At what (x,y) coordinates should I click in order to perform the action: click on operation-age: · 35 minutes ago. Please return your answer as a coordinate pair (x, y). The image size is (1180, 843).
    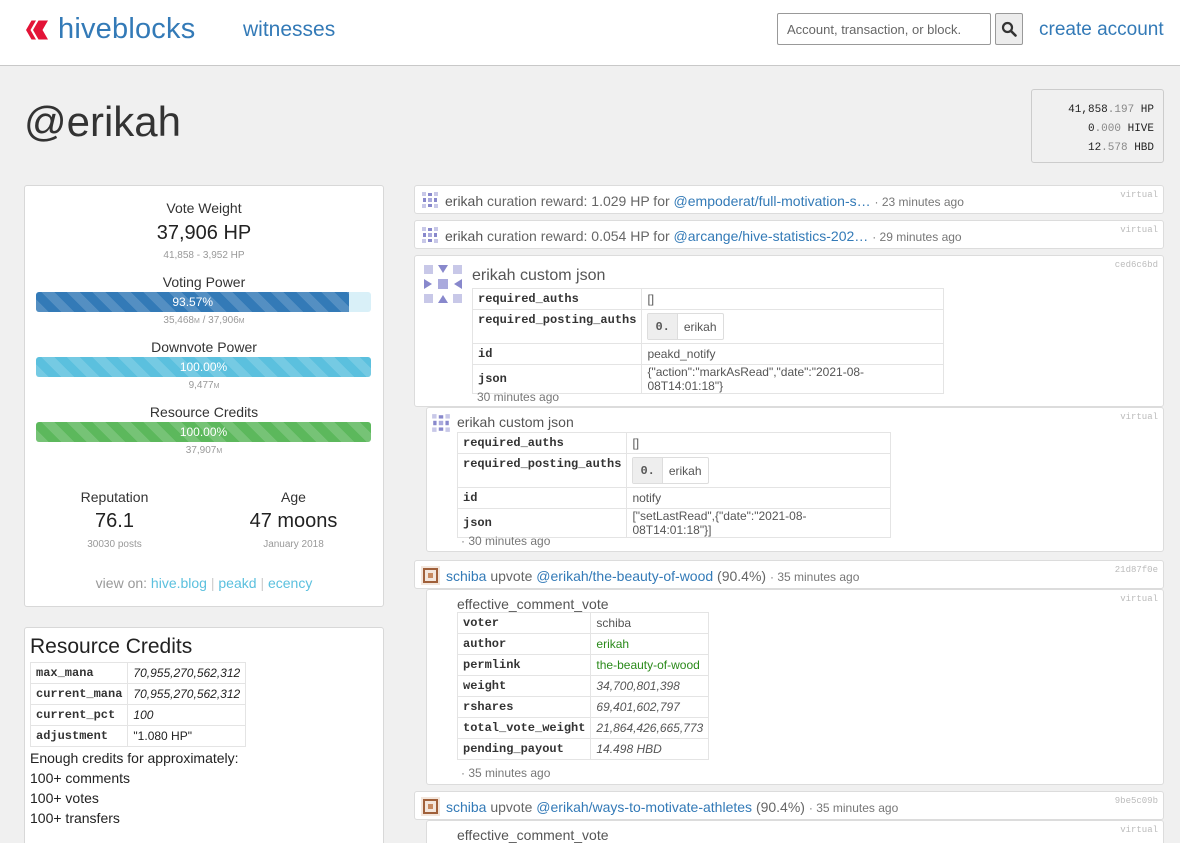
    Looking at the image, I should click on (506, 773).